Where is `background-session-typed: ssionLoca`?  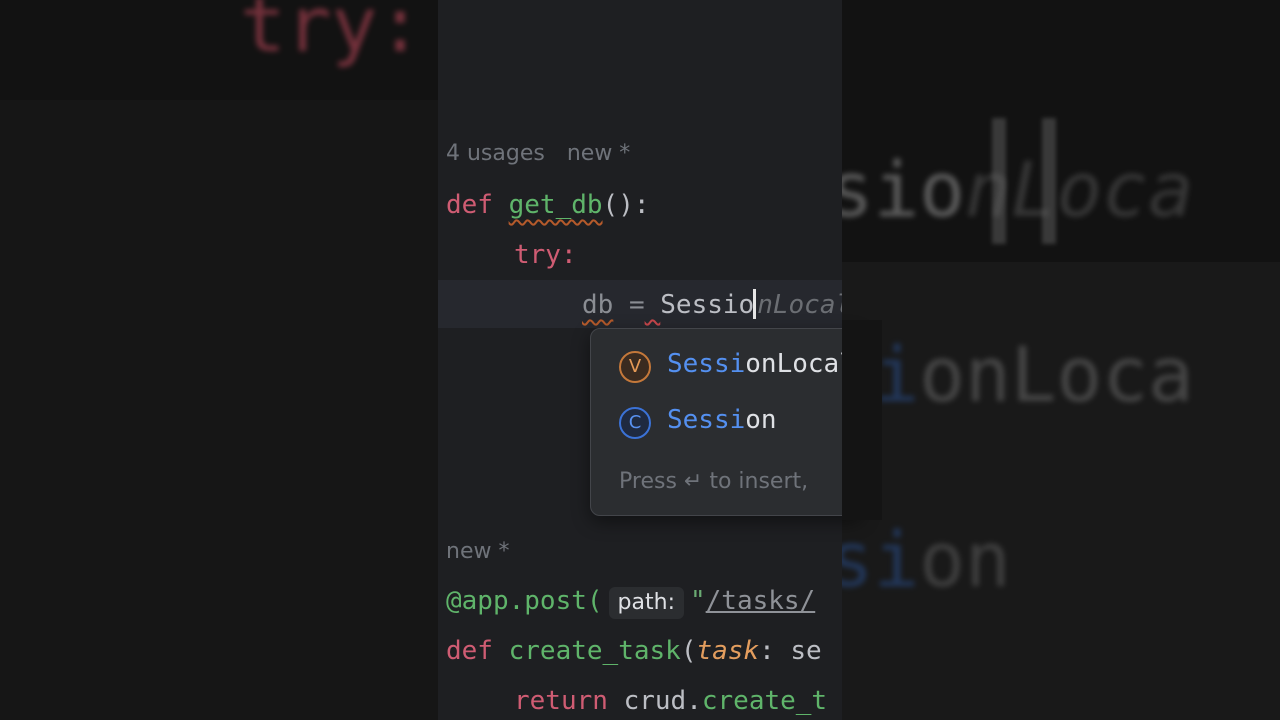 background-session-typed: ssionLoca is located at coordinates (1018, 189).